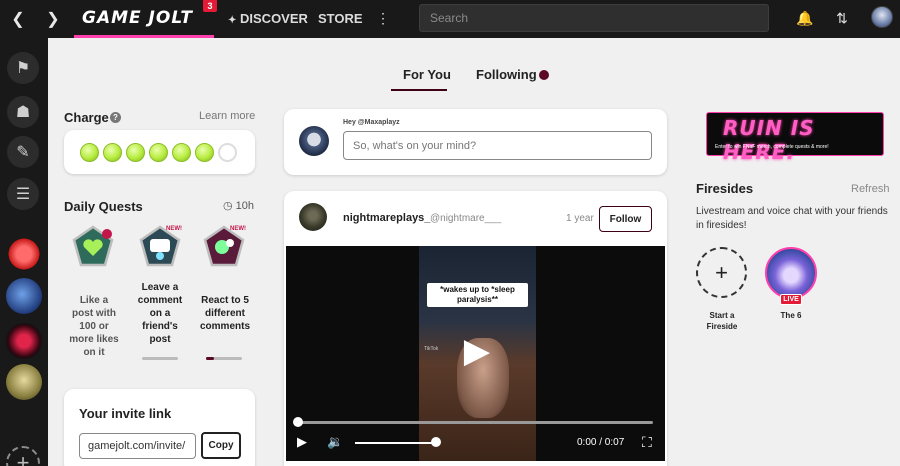 The height and width of the screenshot is (466, 900). What do you see at coordinates (477, 351) in the screenshot?
I see `play-overlay-icon: ▶` at bounding box center [477, 351].